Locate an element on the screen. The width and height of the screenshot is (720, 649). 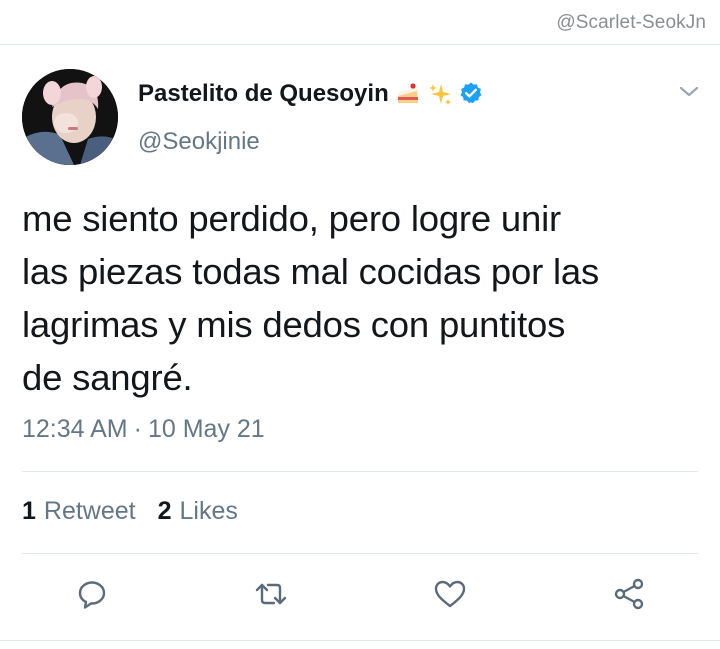
like-label: Likes is located at coordinates (208, 511).